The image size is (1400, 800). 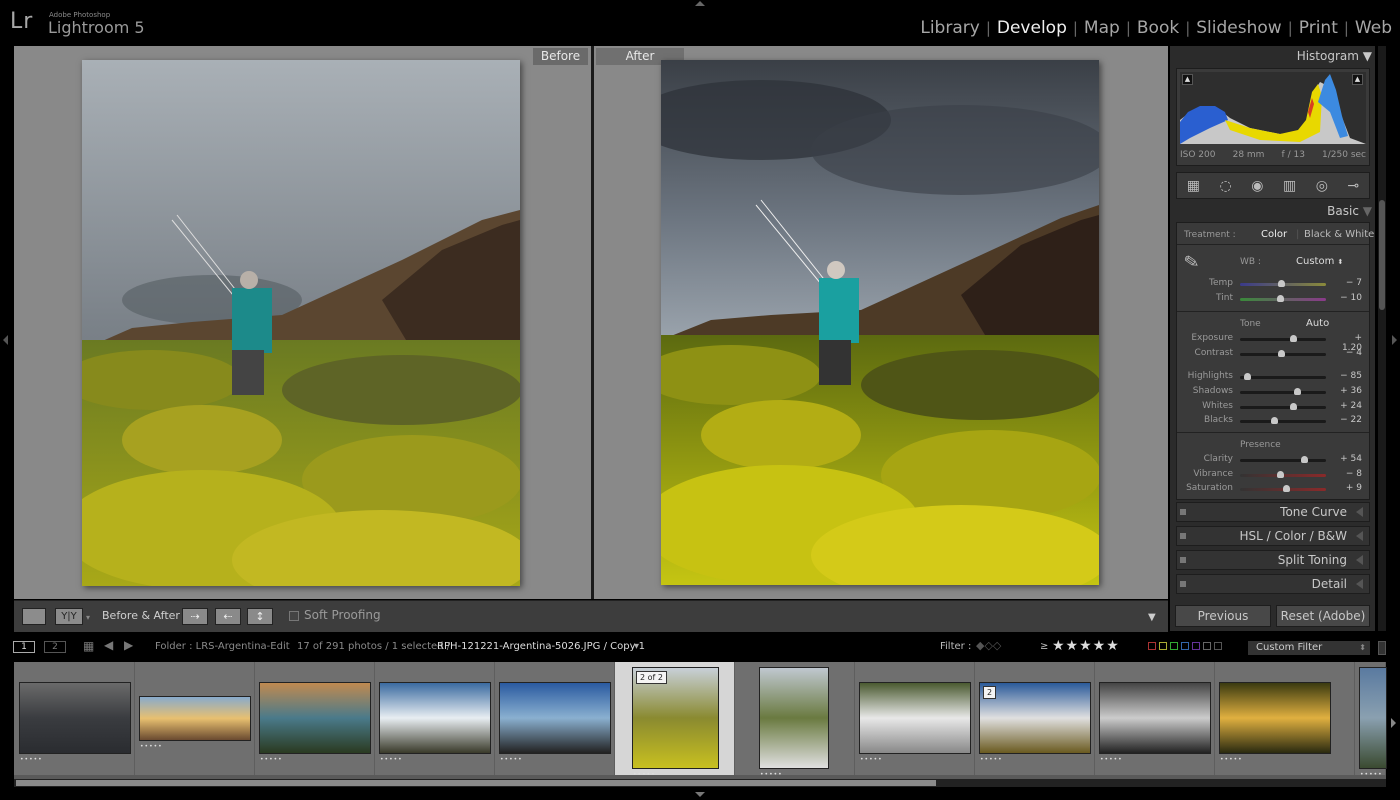 I want to click on shadow-clipping-toggle: ▲, so click(x=1187, y=79).